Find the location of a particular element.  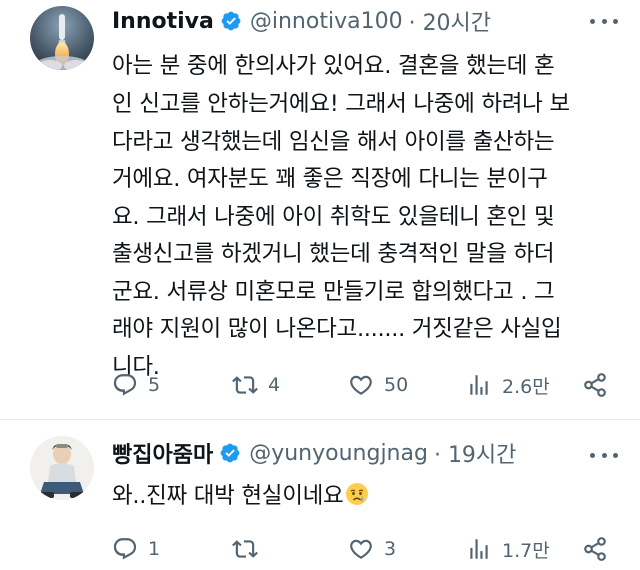

body-line: 인 신고를 안하는거에요! 그래서 나중에 하려나 보 is located at coordinates (341, 104).